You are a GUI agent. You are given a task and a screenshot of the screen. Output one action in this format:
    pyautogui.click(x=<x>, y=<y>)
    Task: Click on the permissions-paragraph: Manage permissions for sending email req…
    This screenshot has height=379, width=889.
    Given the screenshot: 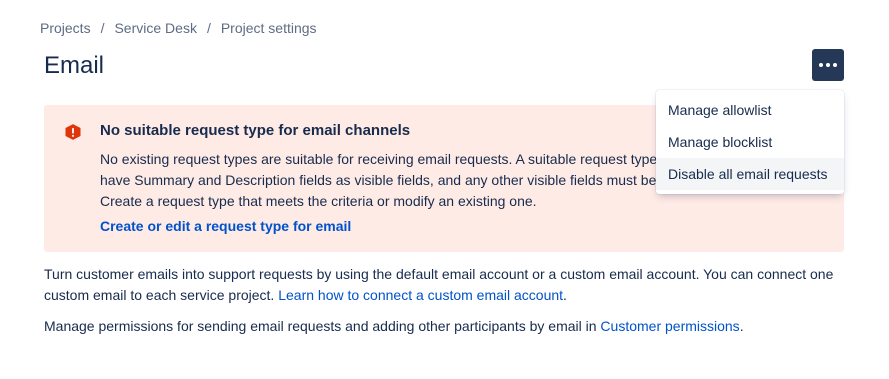 What is the action you would take?
    pyautogui.click(x=446, y=326)
    